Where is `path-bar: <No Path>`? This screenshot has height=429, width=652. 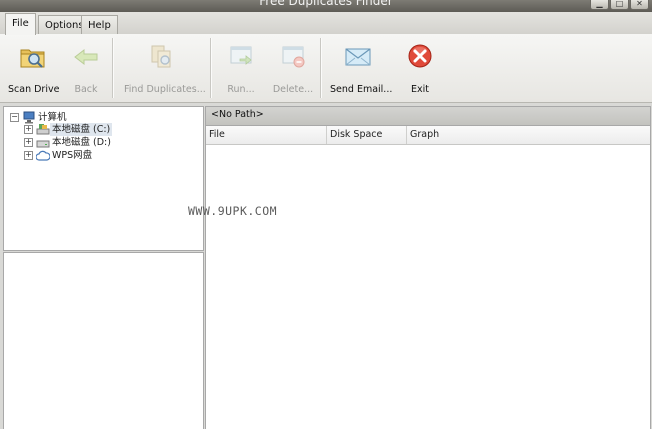
path-bar: <No Path> is located at coordinates (428, 116).